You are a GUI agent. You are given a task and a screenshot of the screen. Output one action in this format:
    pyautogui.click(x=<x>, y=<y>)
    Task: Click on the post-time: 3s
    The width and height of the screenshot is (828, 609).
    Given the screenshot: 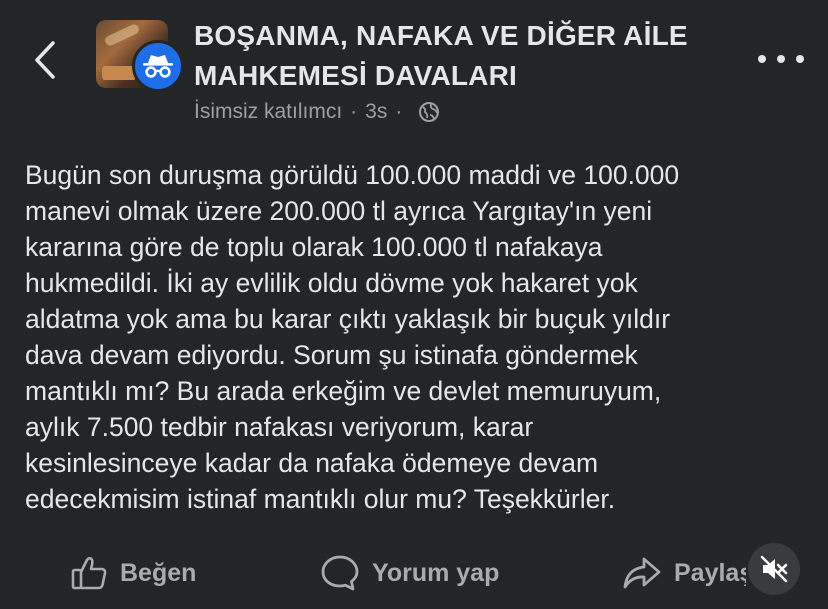 What is the action you would take?
    pyautogui.click(x=376, y=112)
    